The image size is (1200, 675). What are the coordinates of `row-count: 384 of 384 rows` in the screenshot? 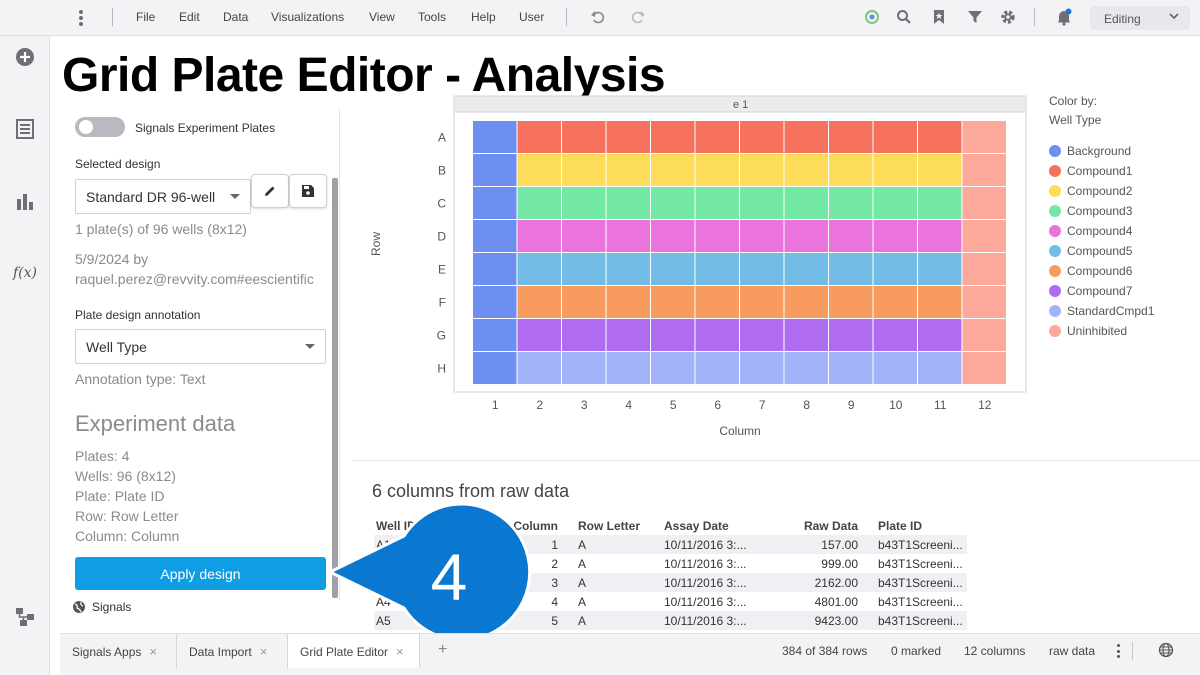 It's located at (825, 651).